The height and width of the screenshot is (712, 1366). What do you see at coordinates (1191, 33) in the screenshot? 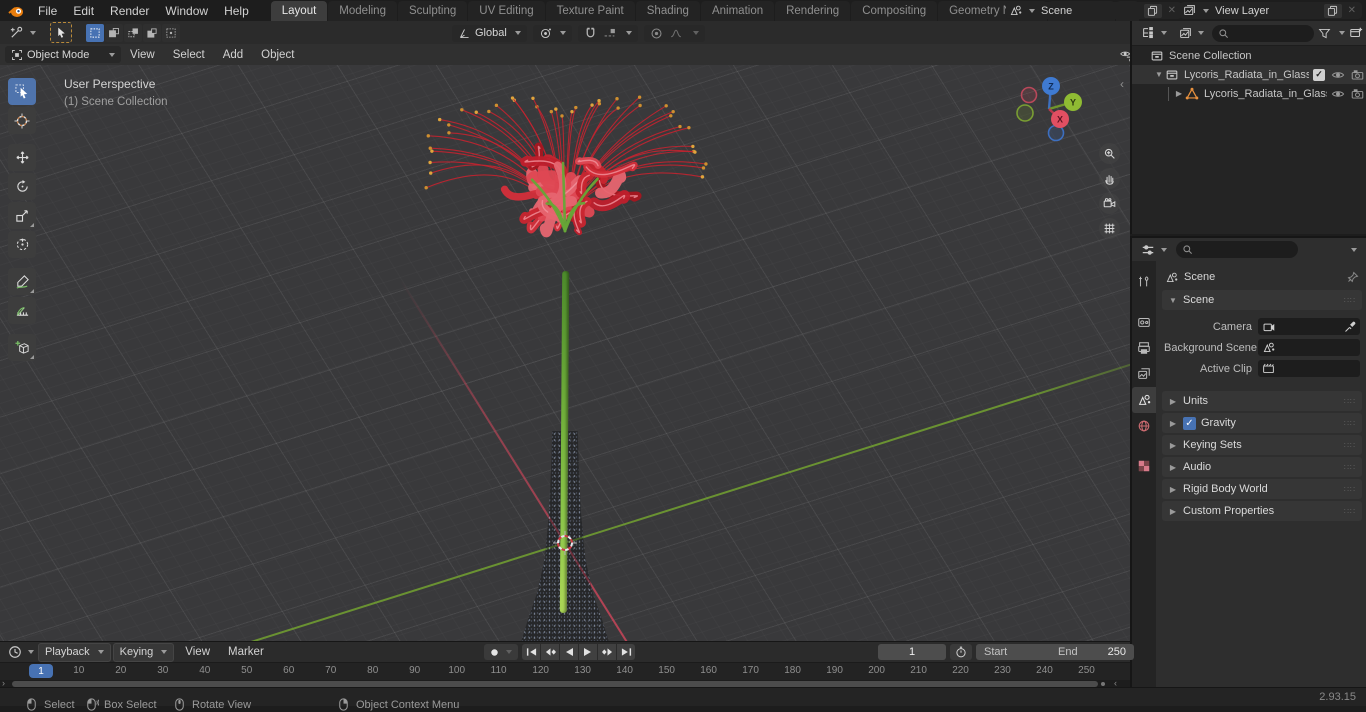
I see `outliner-display-mode` at bounding box center [1191, 33].